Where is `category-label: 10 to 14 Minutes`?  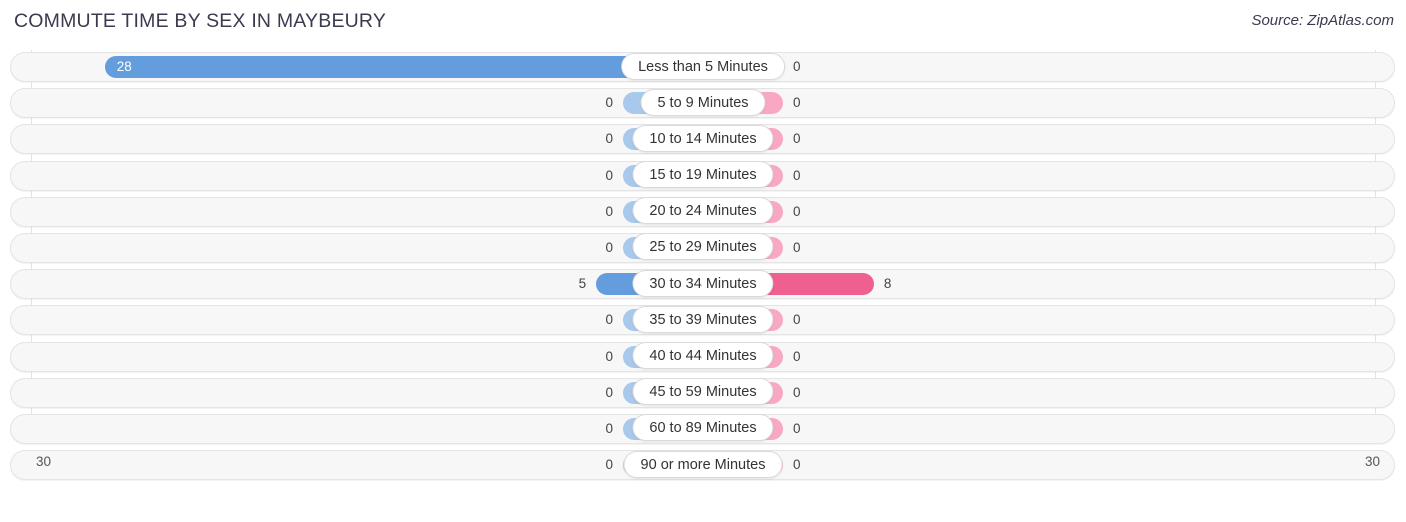 category-label: 10 to 14 Minutes is located at coordinates (703, 138).